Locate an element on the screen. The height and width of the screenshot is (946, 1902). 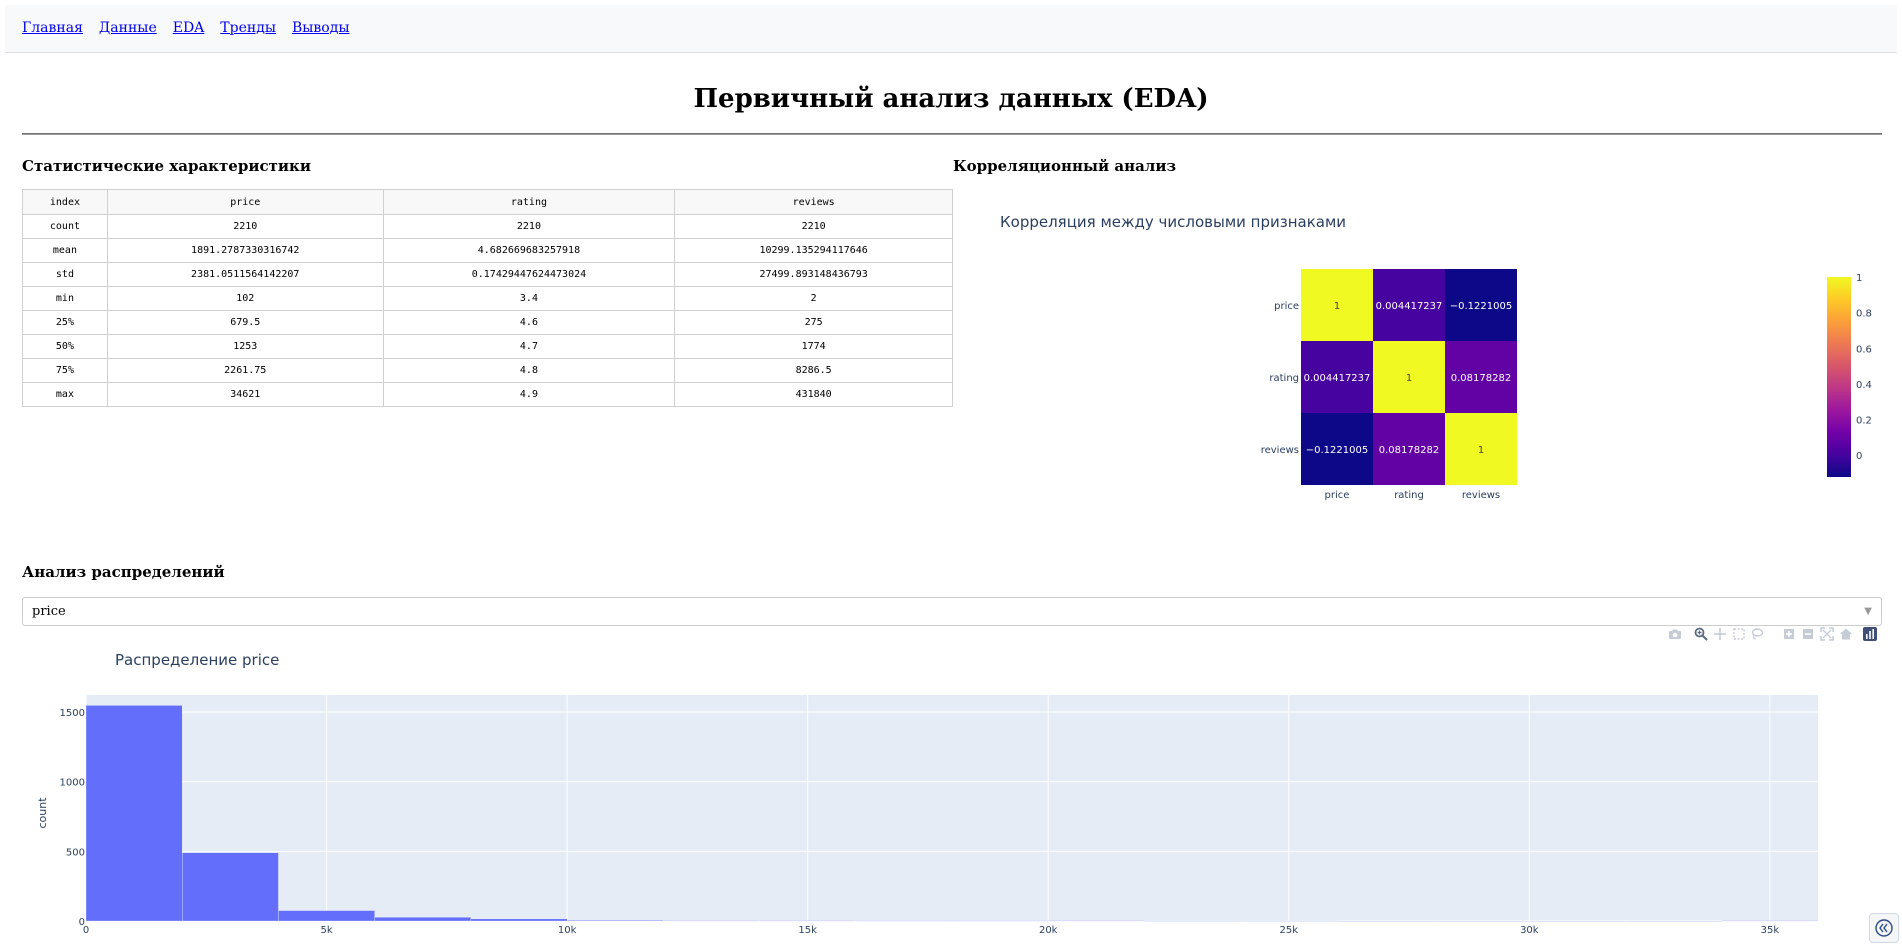
nav-links: Главная Данные EDA Тренды Выводы is located at coordinates (194, 28).